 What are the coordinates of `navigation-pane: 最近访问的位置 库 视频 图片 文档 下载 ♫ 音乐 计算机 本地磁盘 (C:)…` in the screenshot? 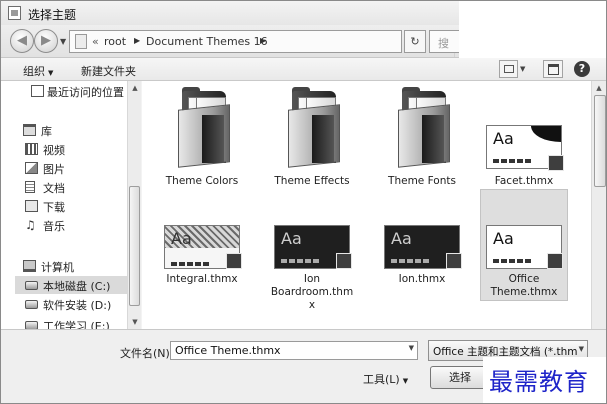 It's located at (71, 205).